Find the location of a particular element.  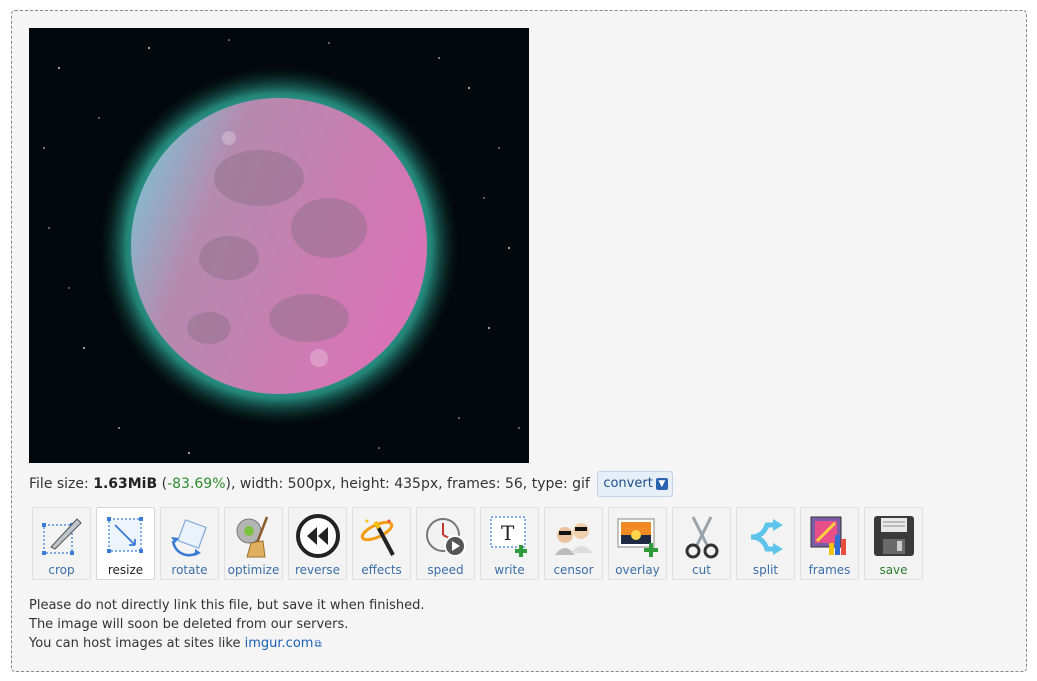

convert-button: convert ▼ is located at coordinates (635, 484).